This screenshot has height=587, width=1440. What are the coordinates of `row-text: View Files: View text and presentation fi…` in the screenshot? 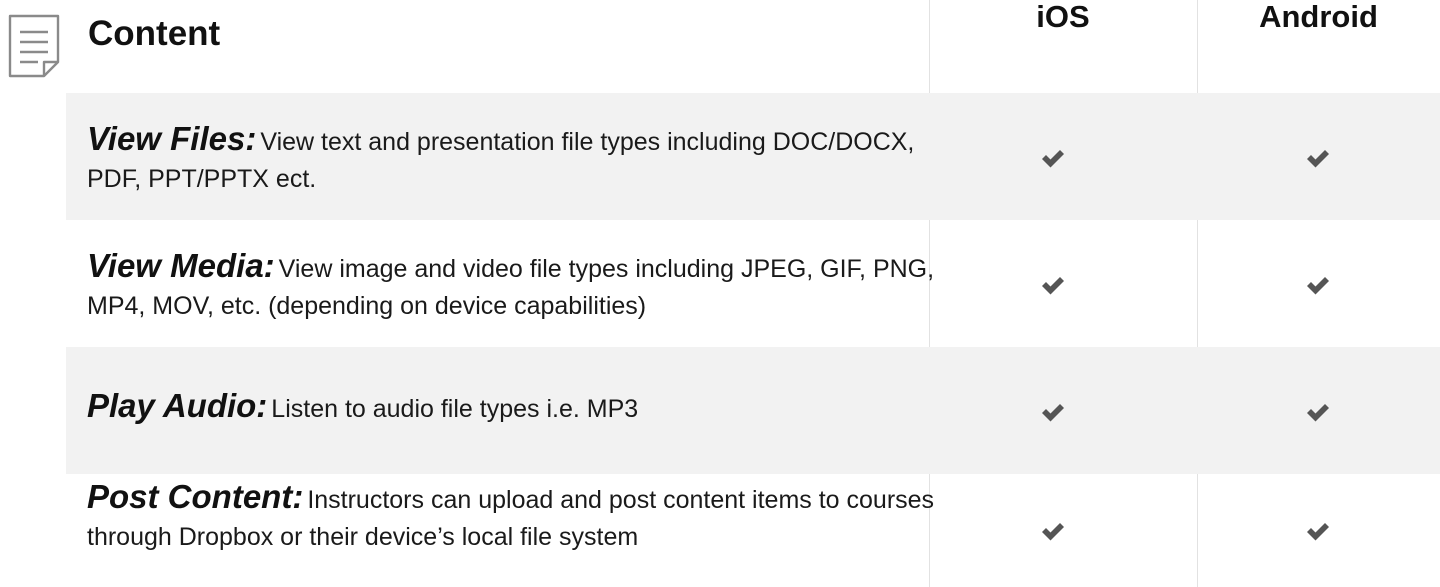 It's located at (512, 159).